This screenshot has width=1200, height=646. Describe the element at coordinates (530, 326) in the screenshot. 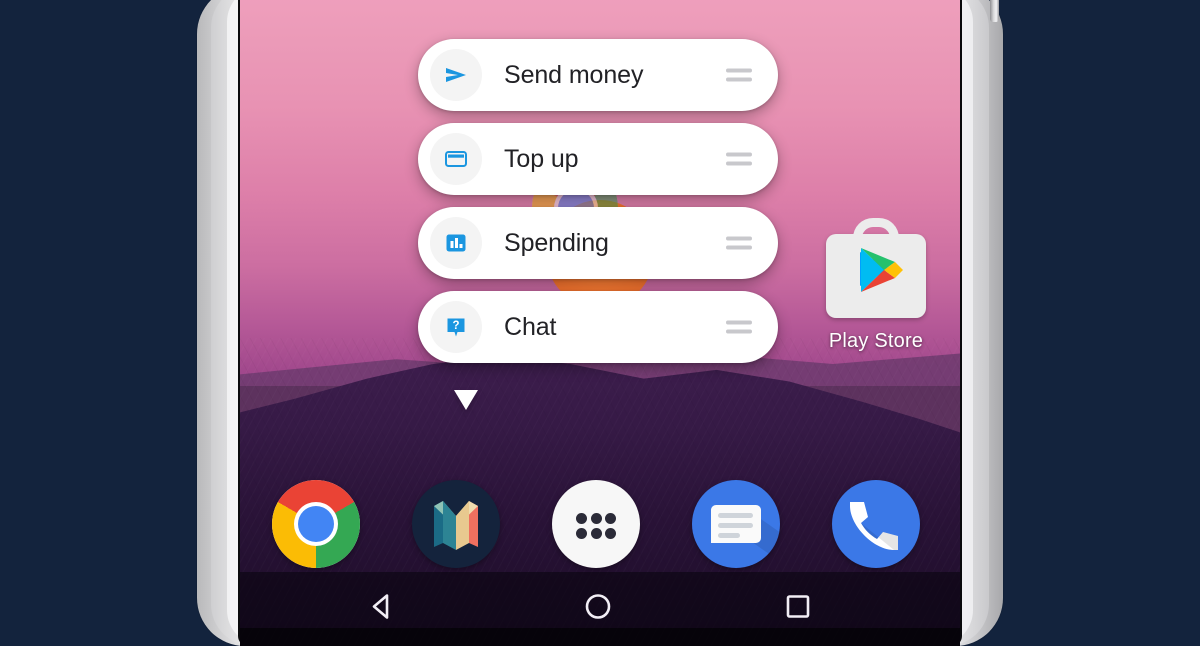

I see `shortcut-label: Chat` at that location.